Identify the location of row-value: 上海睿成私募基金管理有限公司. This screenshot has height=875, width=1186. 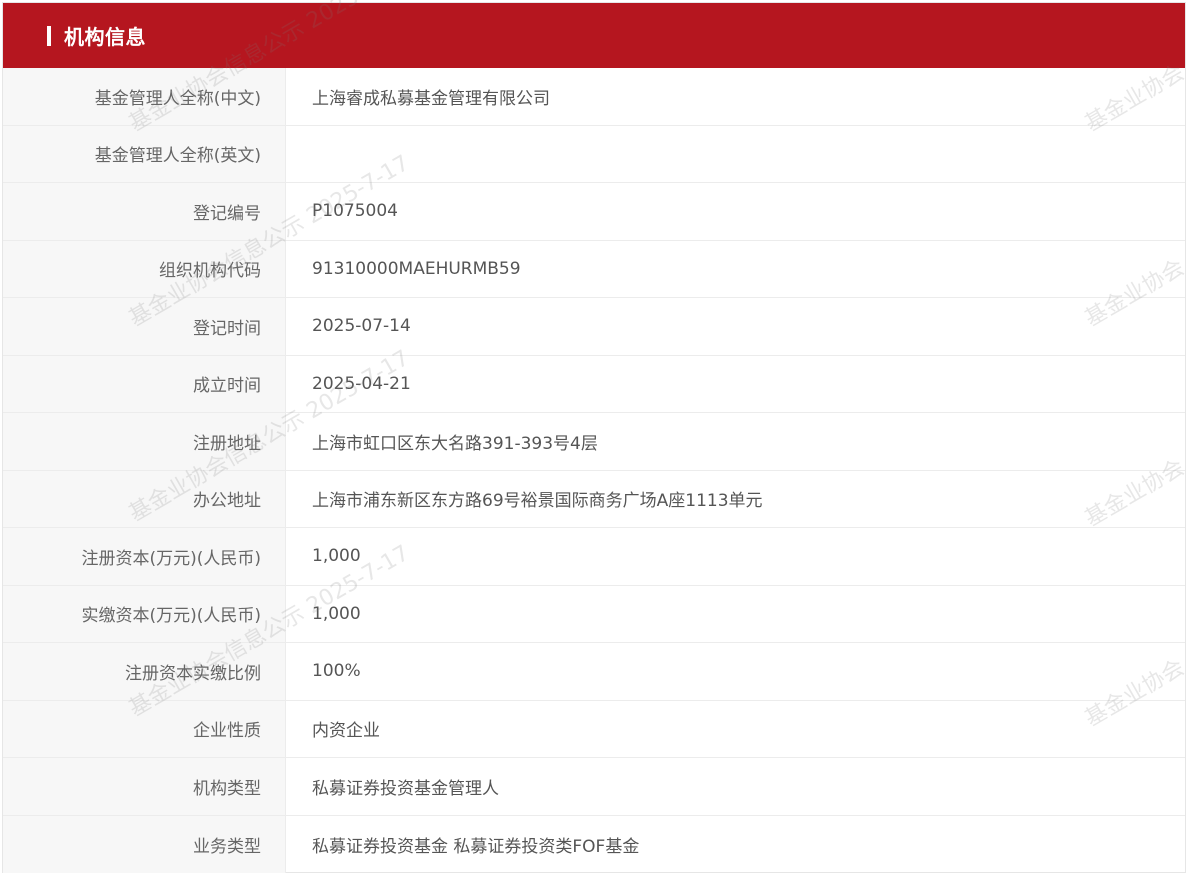
(431, 98).